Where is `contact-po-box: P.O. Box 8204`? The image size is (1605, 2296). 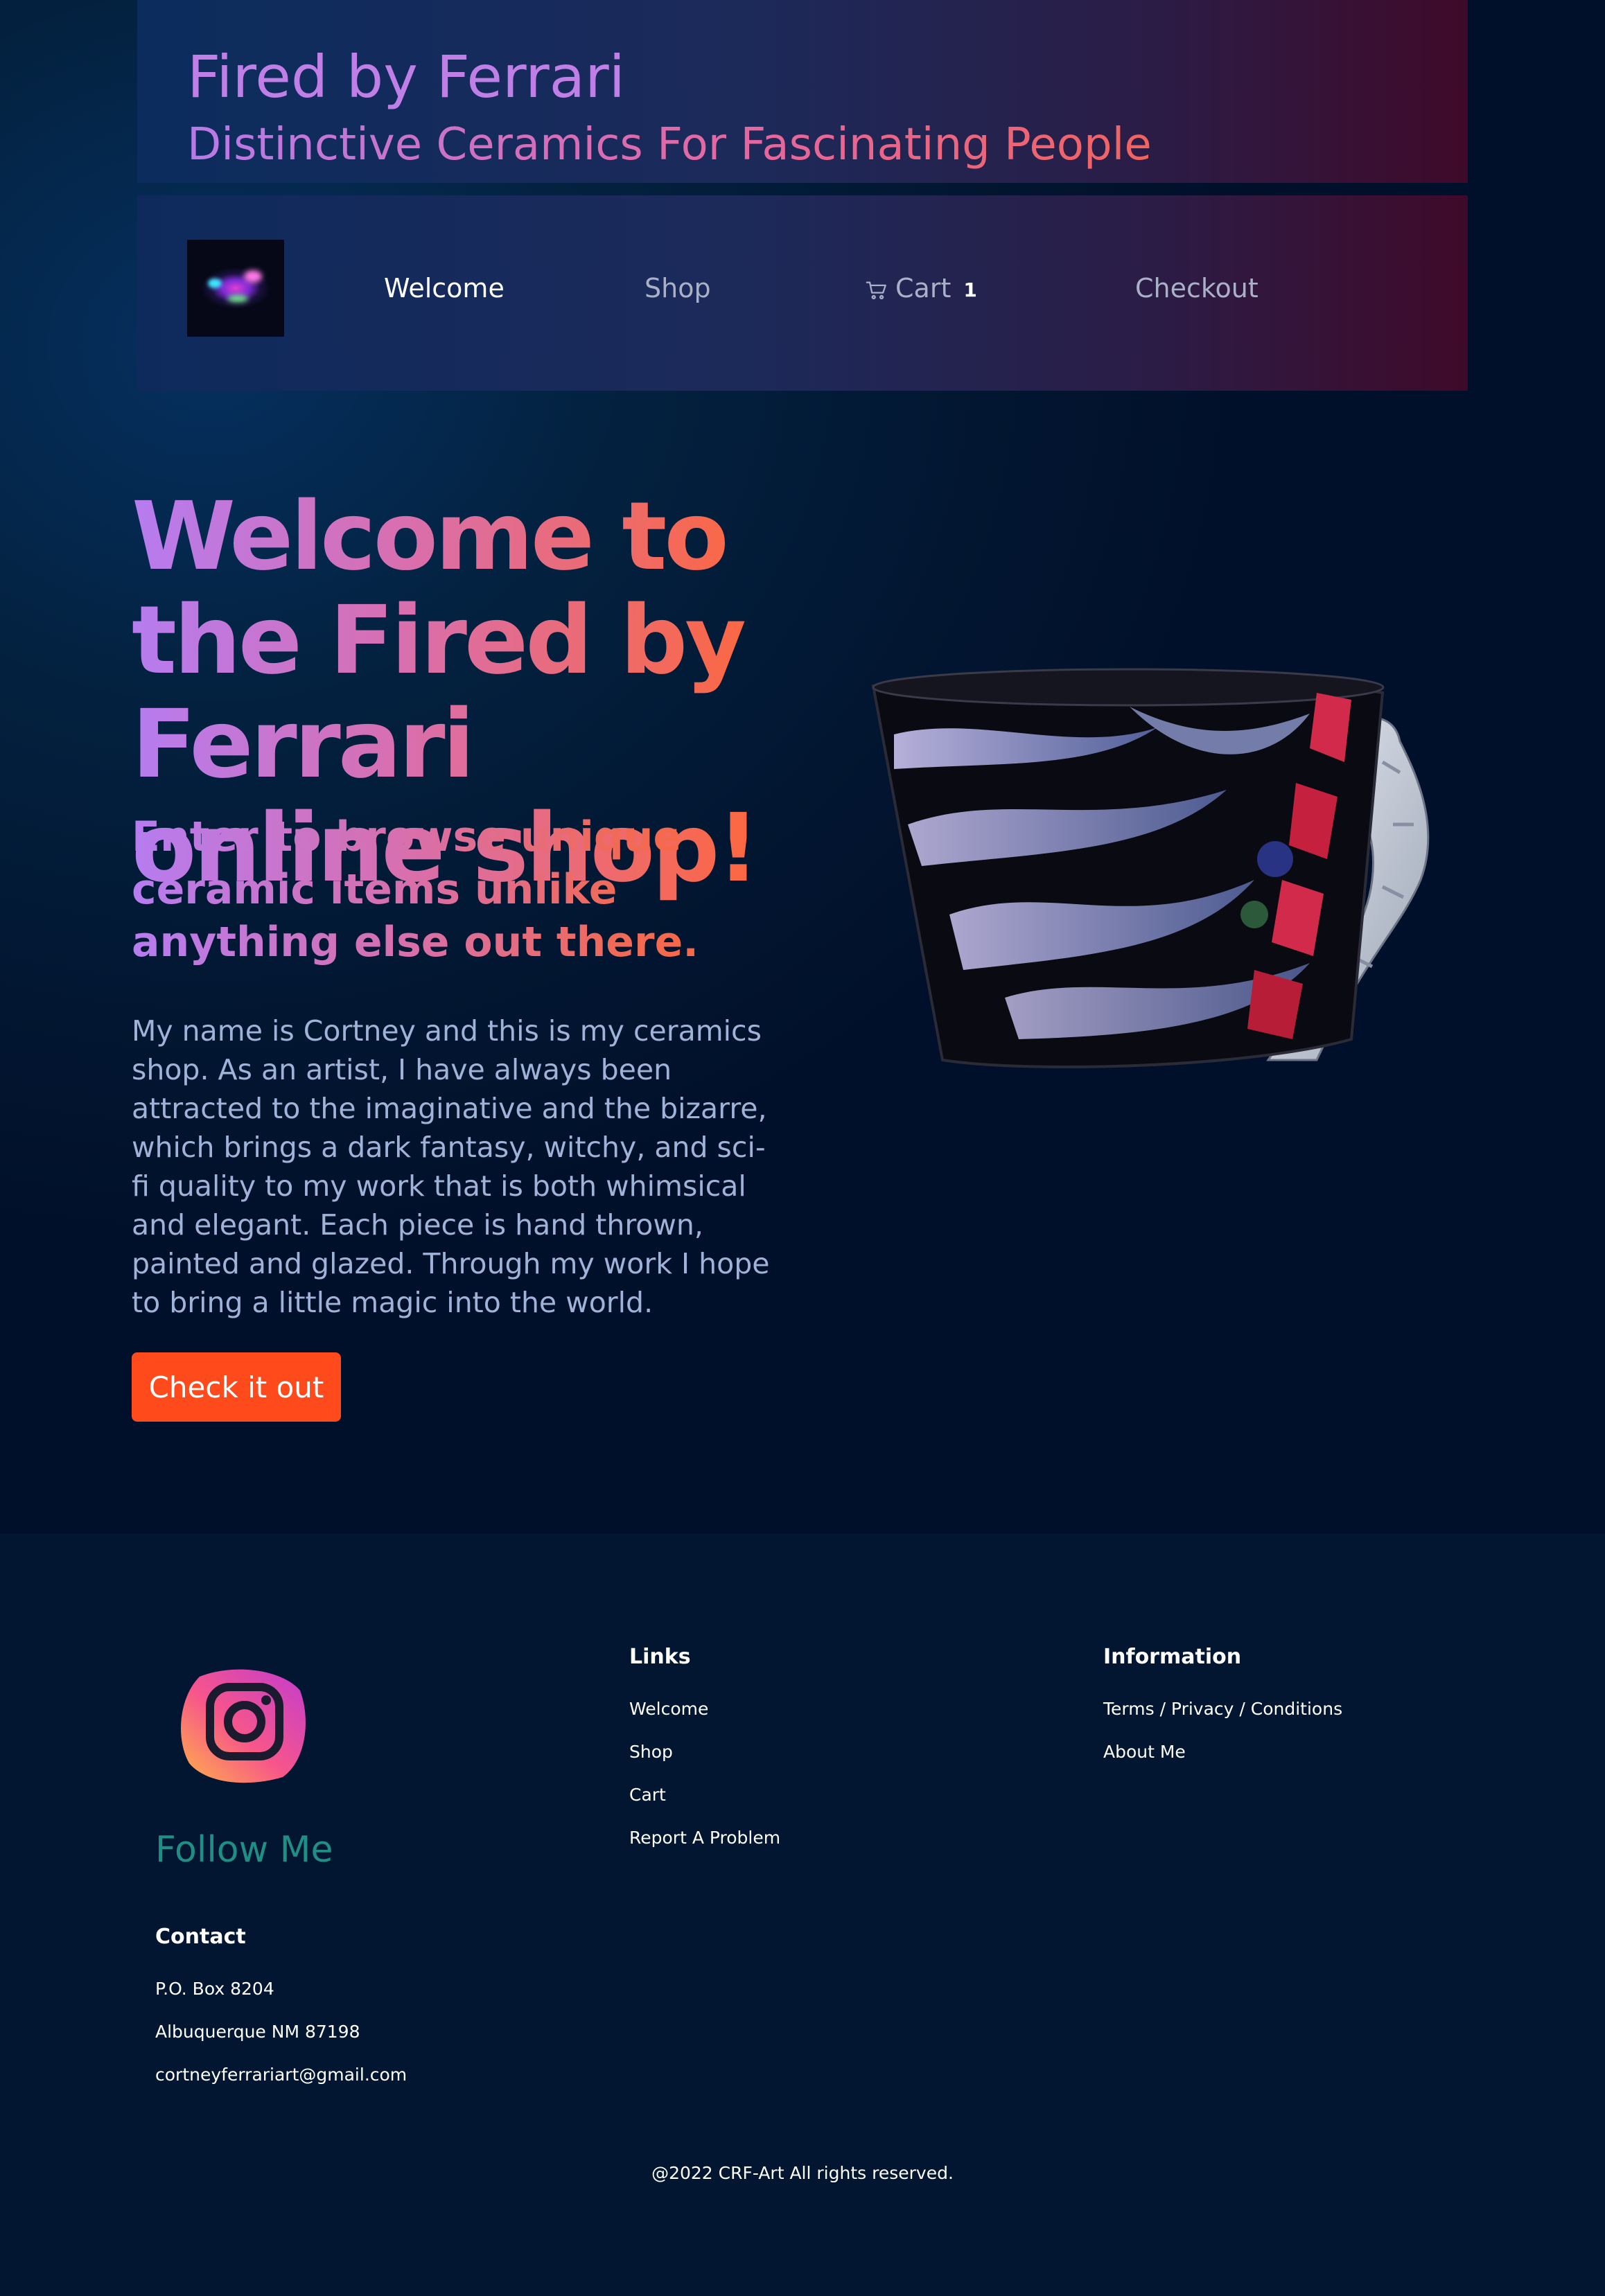 contact-po-box: P.O. Box 8204 is located at coordinates (214, 1989).